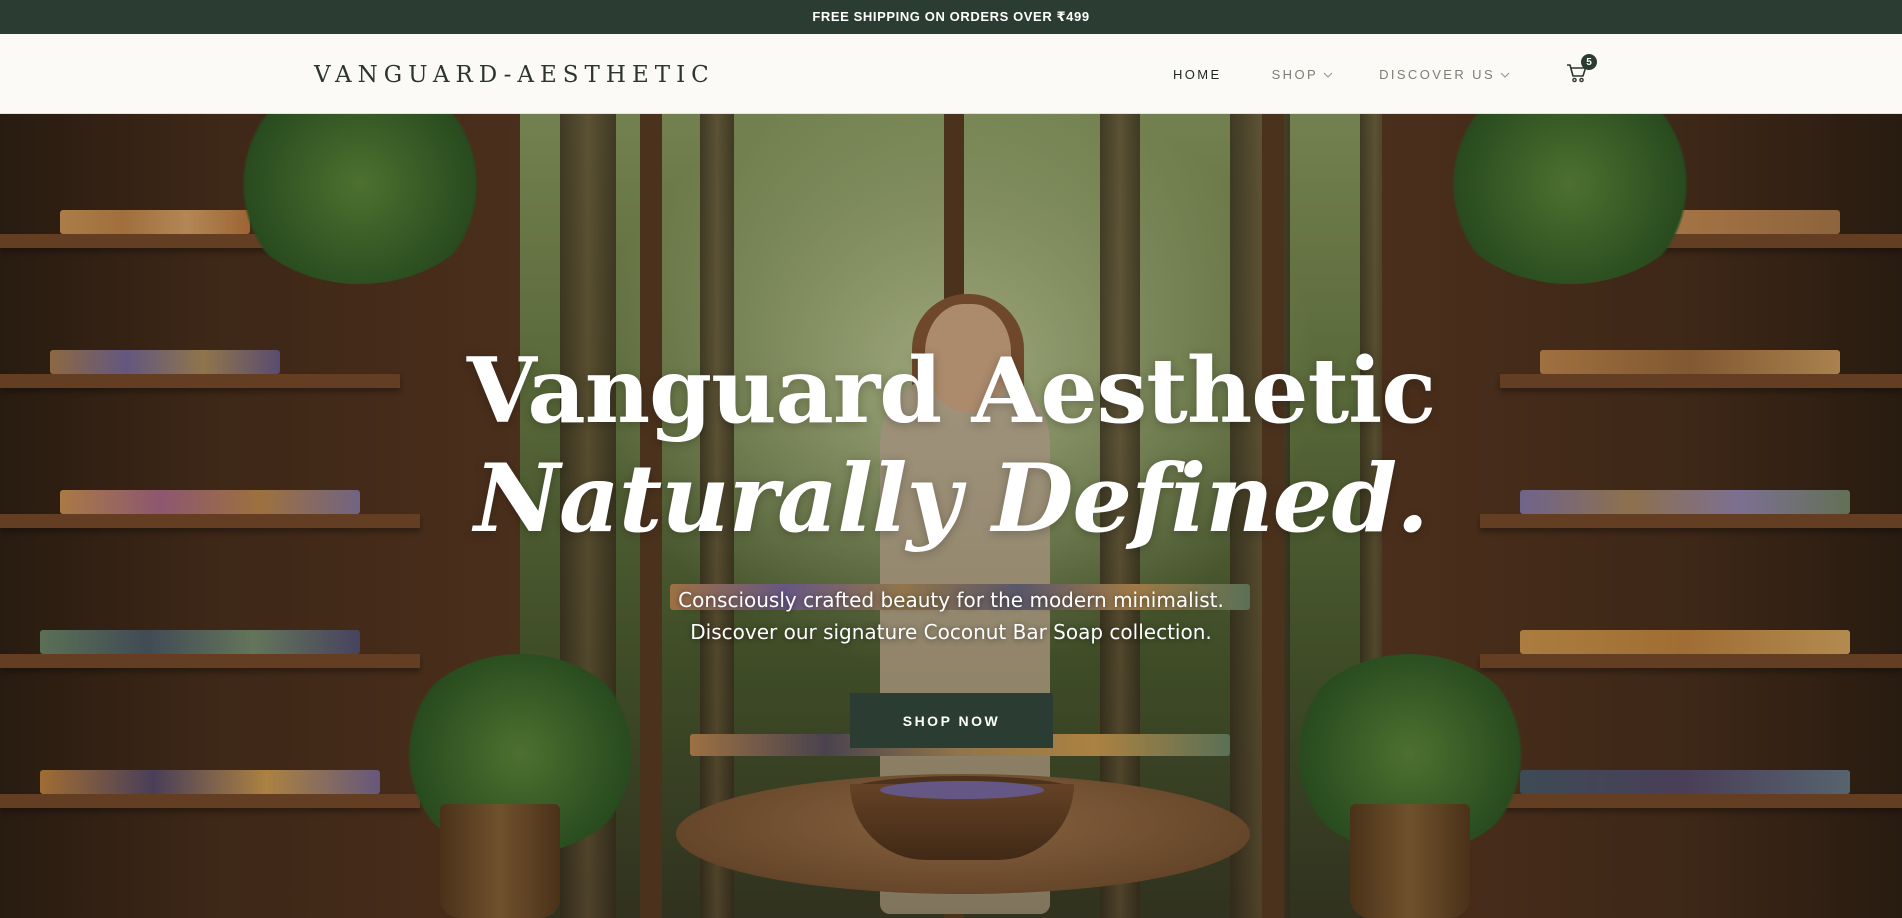  I want to click on announcement-bar: FREE SHIPPING ON ORDERS OVER ₹499, so click(951, 17).